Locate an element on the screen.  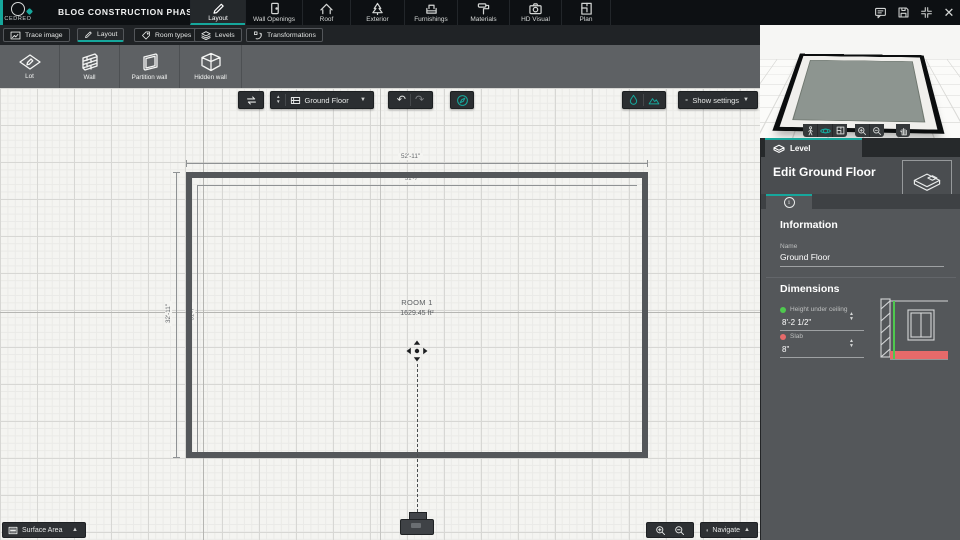
height-status-dot is located at coordinates (783, 310).